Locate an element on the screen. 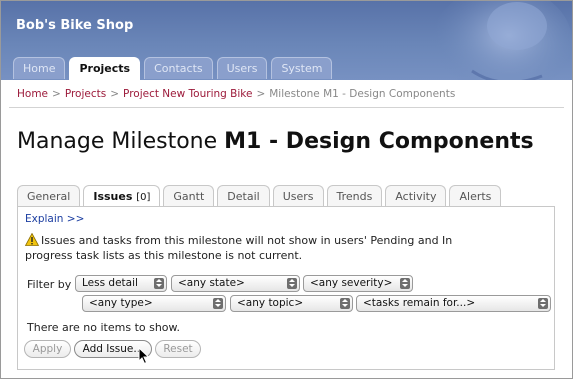  severity-select: <any severity> is located at coordinates (358, 283).